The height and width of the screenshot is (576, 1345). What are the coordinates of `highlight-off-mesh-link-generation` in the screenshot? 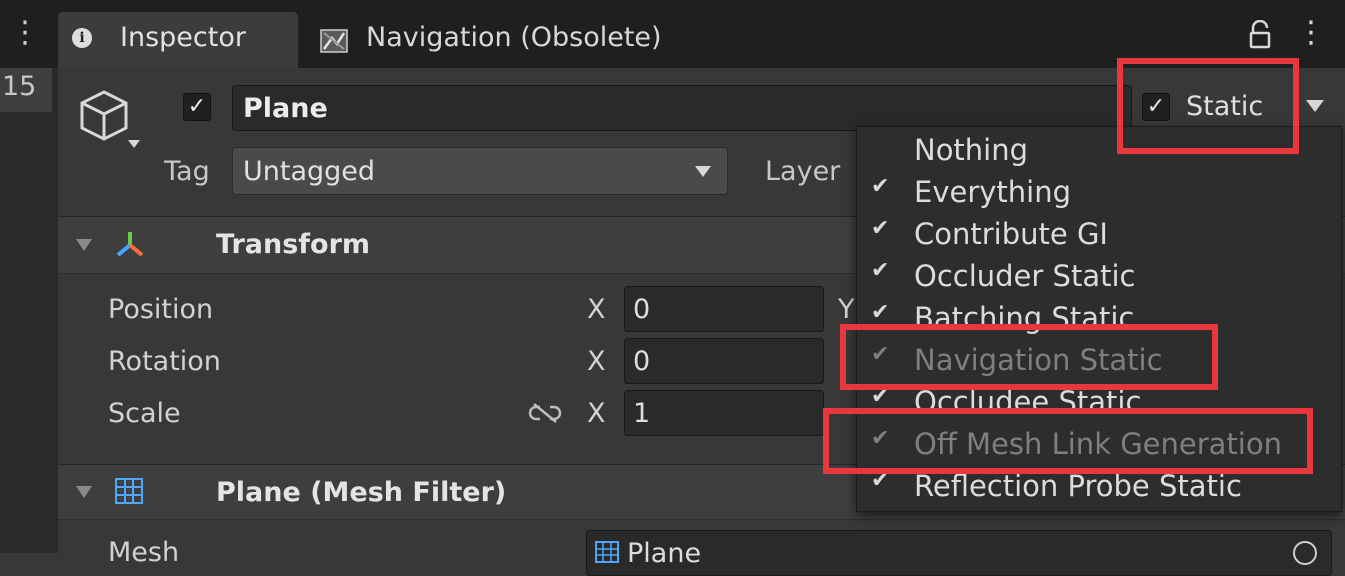 It's located at (1068, 441).